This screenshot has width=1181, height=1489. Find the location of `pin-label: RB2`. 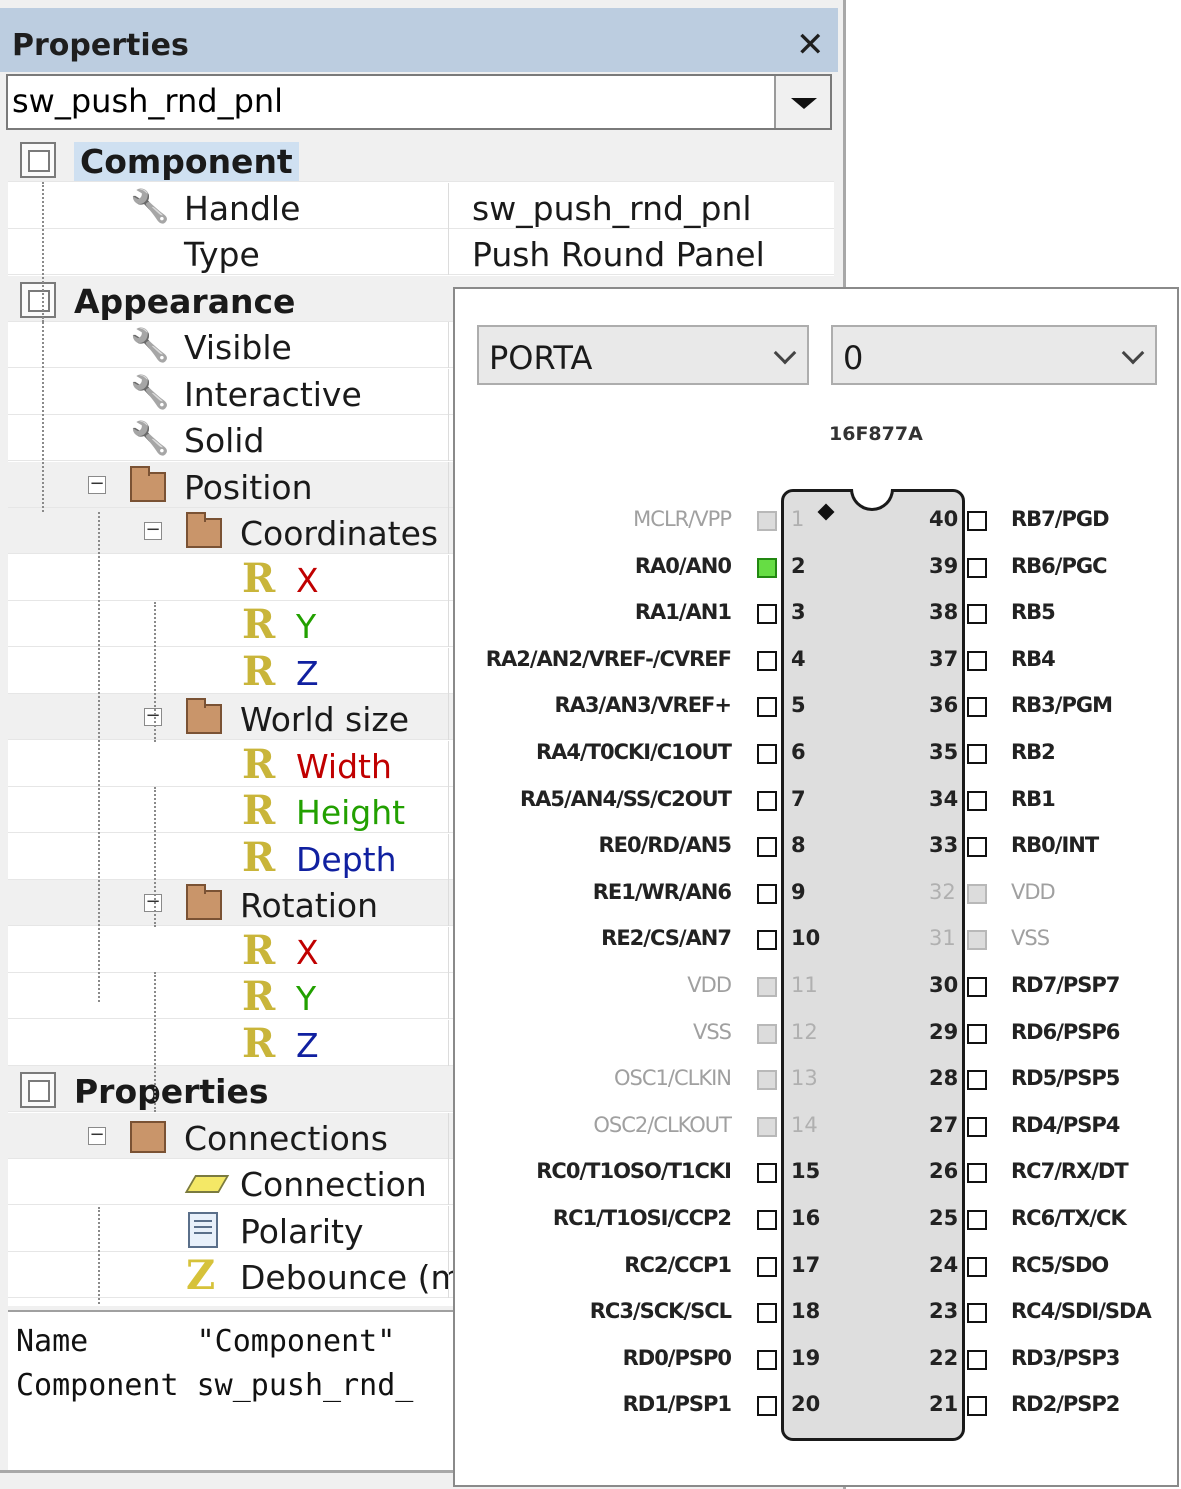

pin-label: RB2 is located at coordinates (1033, 752).